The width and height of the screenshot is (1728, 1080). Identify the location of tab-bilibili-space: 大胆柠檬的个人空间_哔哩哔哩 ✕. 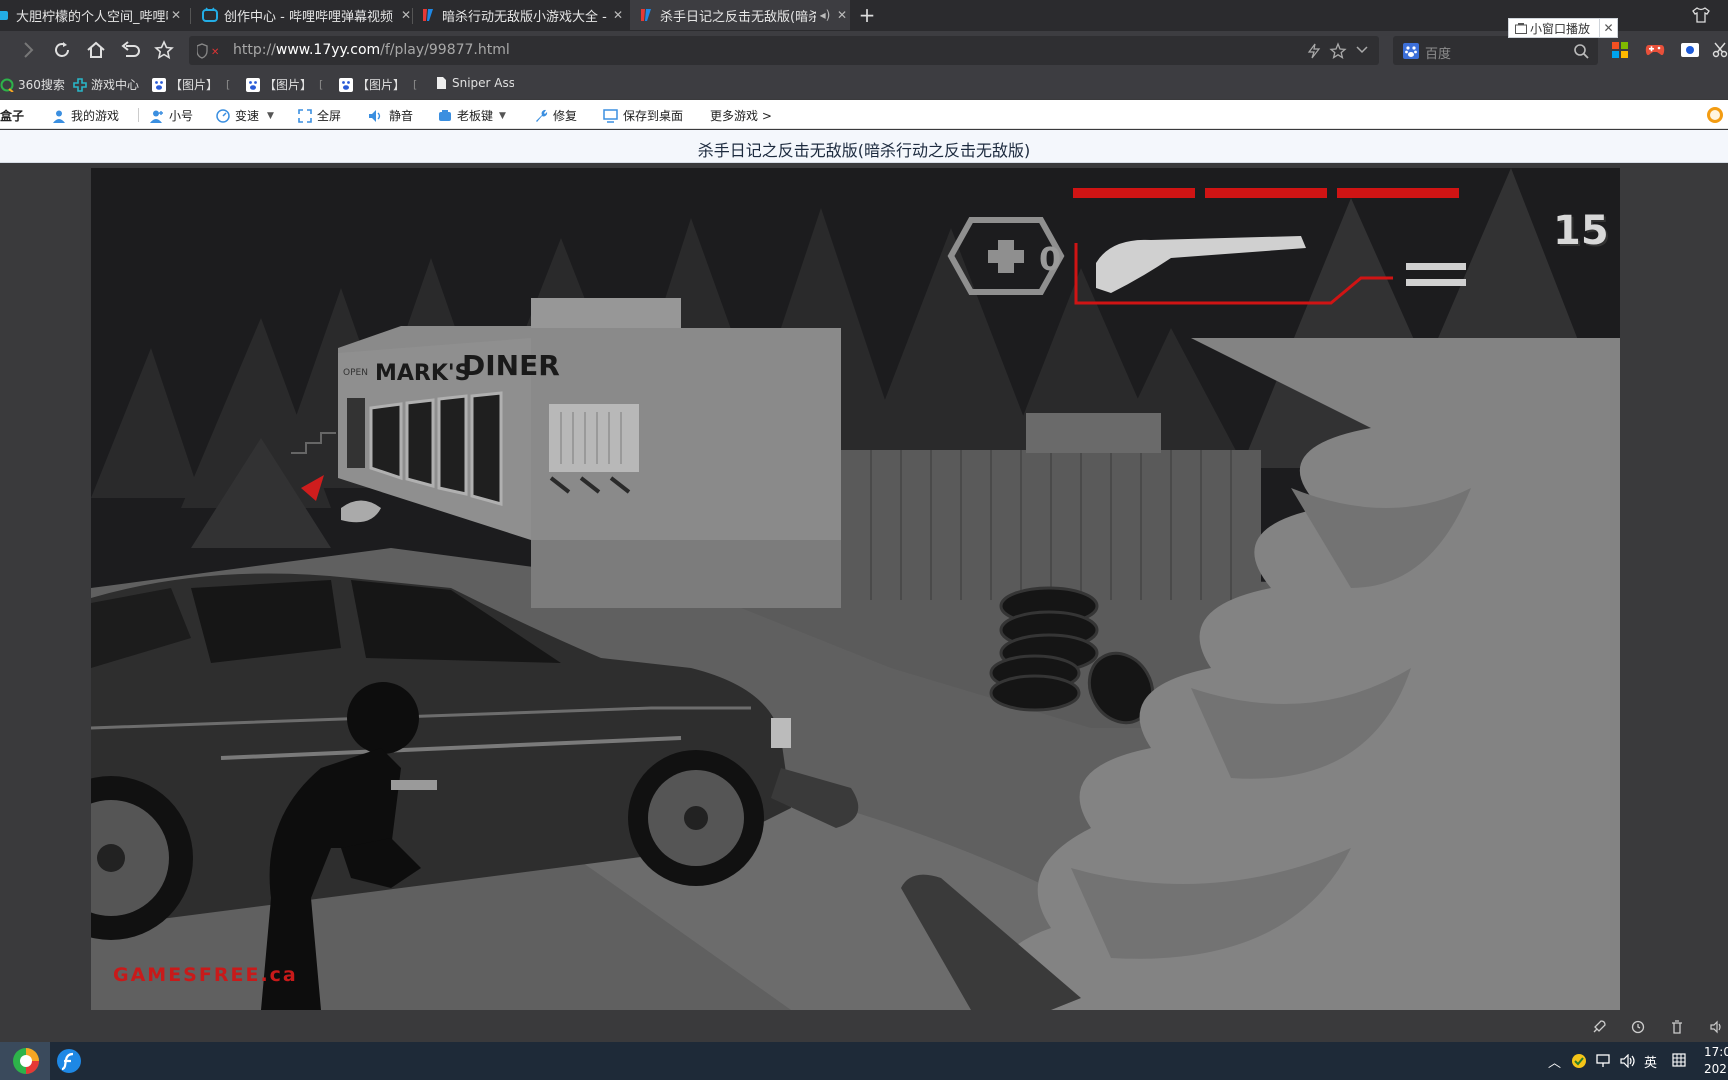
(92, 15).